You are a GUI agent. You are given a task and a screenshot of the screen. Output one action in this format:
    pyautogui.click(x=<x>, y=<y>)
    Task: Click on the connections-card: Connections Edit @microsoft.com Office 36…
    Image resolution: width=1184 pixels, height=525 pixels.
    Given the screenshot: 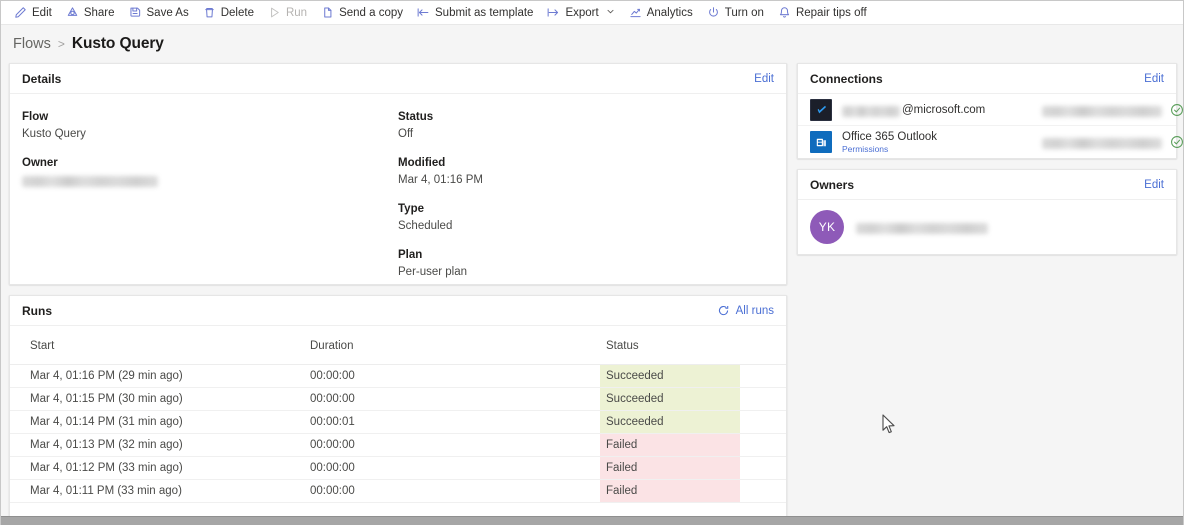 What is the action you would take?
    pyautogui.click(x=990, y=111)
    